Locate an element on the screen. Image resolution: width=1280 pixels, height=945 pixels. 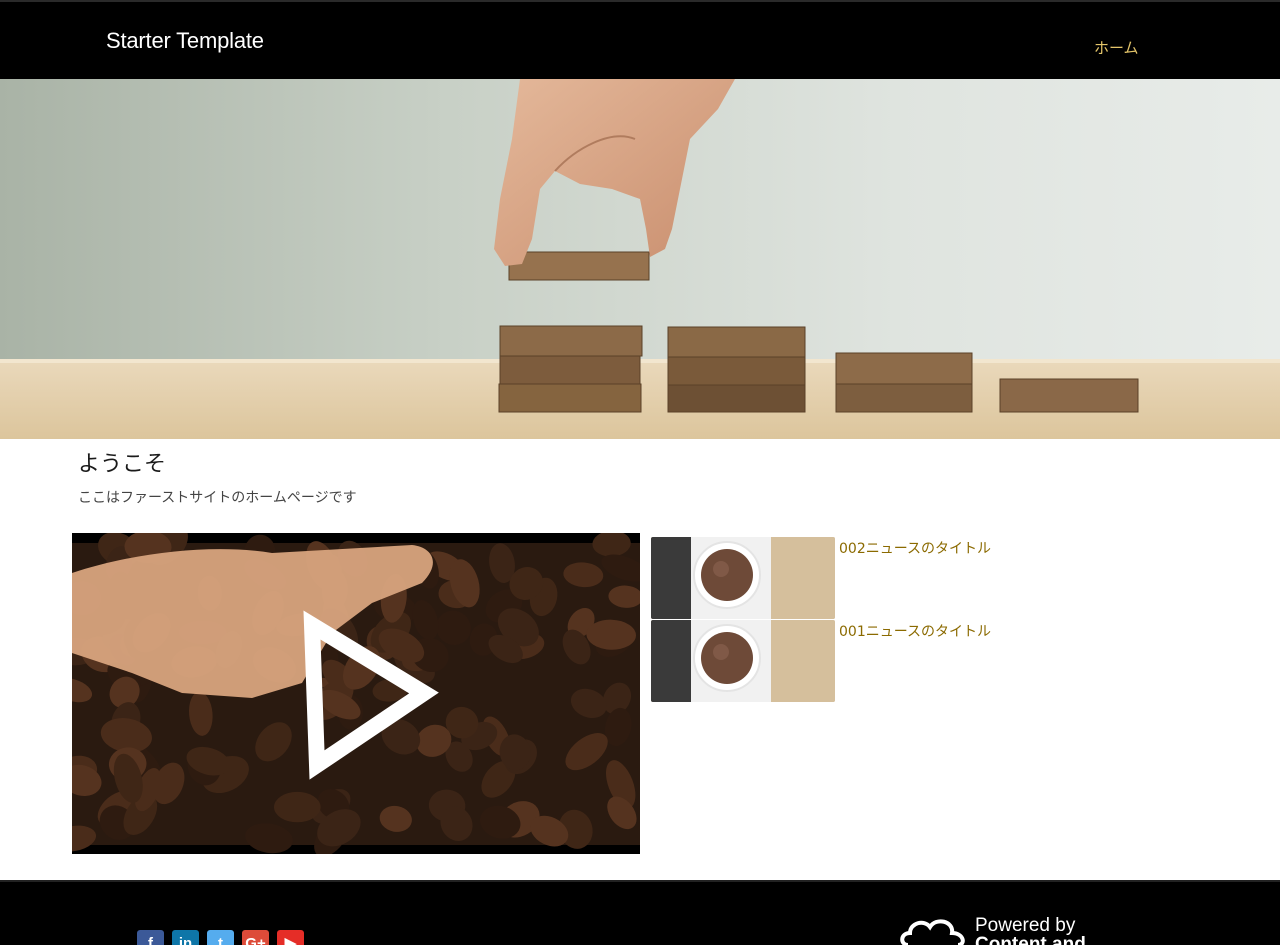
welcome-title: ようこそ is located at coordinates (122, 464).